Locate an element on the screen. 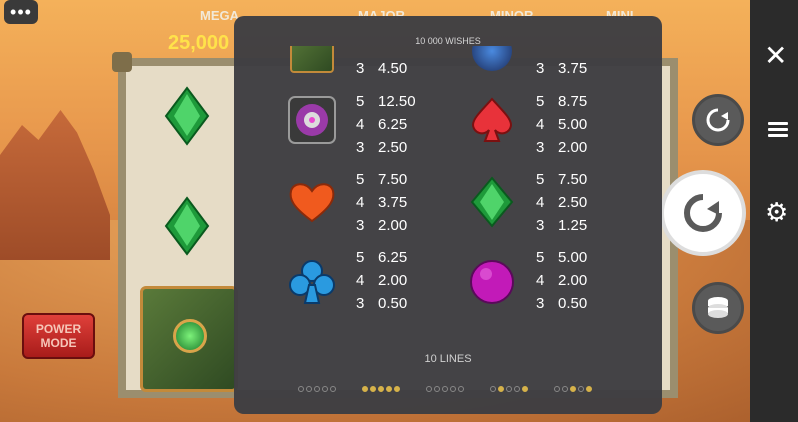 The width and height of the screenshot is (798, 422). pay-value: 4.50 is located at coordinates (393, 68).